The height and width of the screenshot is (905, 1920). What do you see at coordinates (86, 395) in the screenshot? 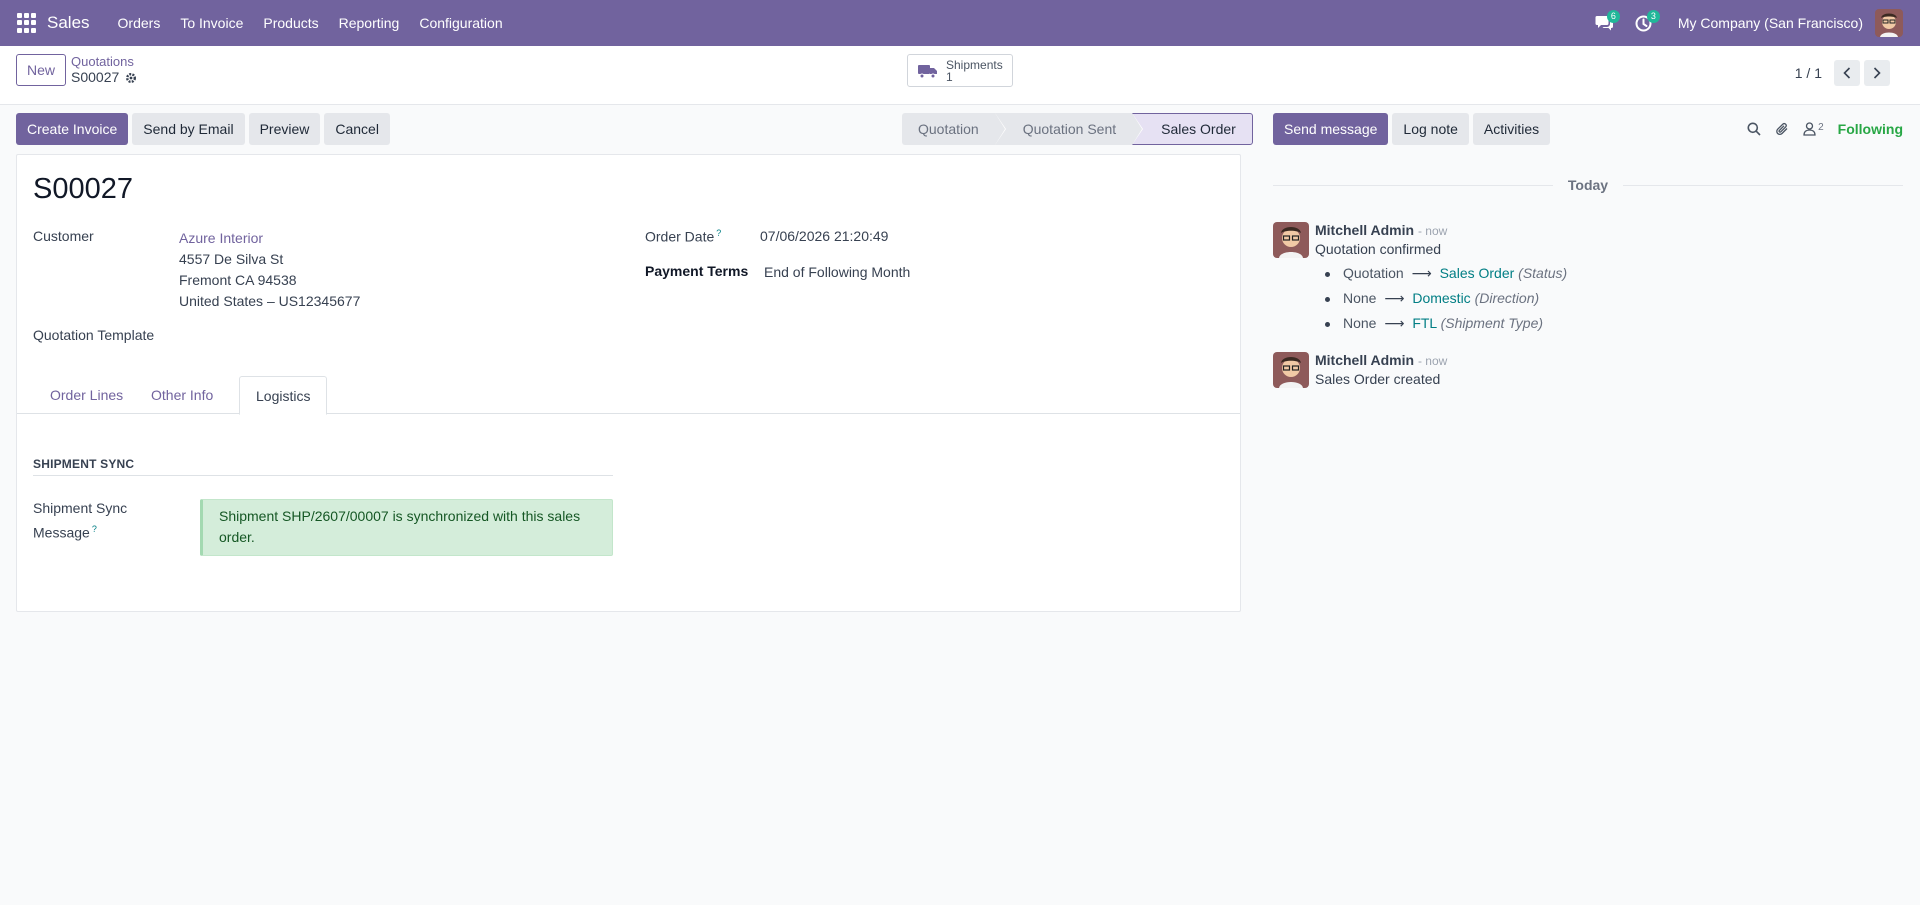
I see `tab-order-lines: Order Lines` at bounding box center [86, 395].